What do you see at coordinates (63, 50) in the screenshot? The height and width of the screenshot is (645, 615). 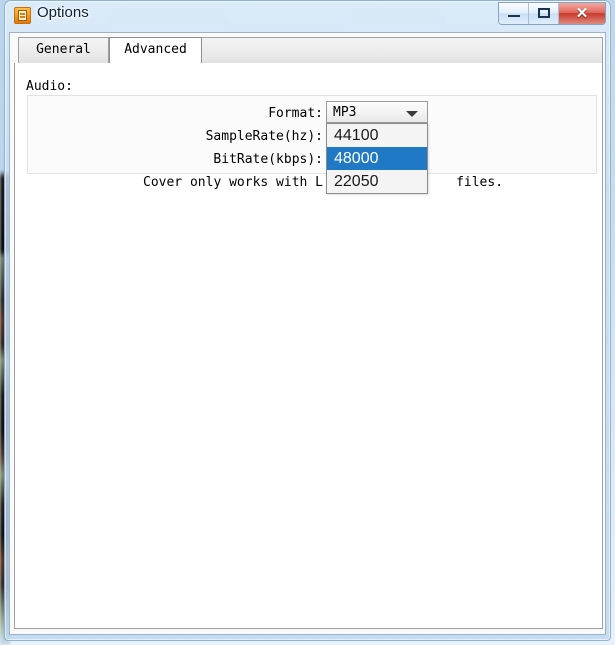 I see `tab-general: General` at bounding box center [63, 50].